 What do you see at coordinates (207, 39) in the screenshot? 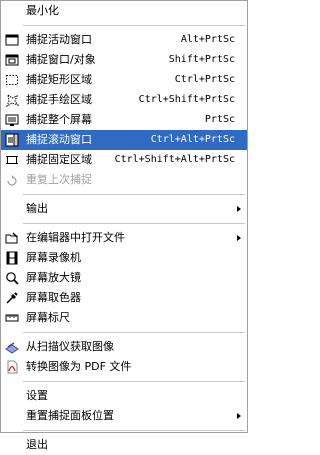
I see `menu-item-shortcut: Alt+PrtSc` at bounding box center [207, 39].